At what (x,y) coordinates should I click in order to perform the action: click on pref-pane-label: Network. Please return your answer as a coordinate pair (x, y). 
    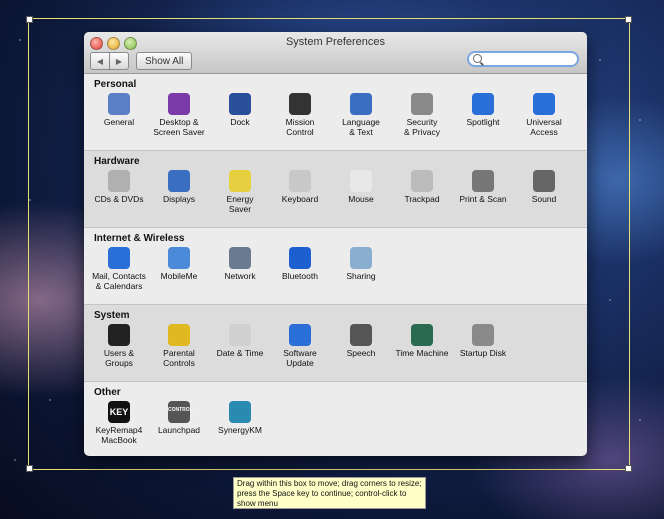
    Looking at the image, I should click on (240, 276).